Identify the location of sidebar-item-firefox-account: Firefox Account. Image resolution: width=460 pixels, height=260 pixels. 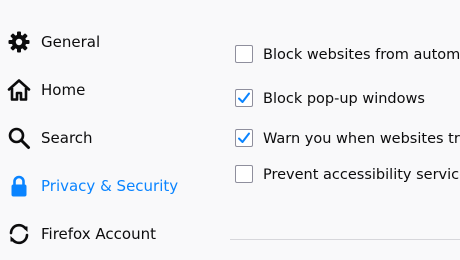
(100, 234).